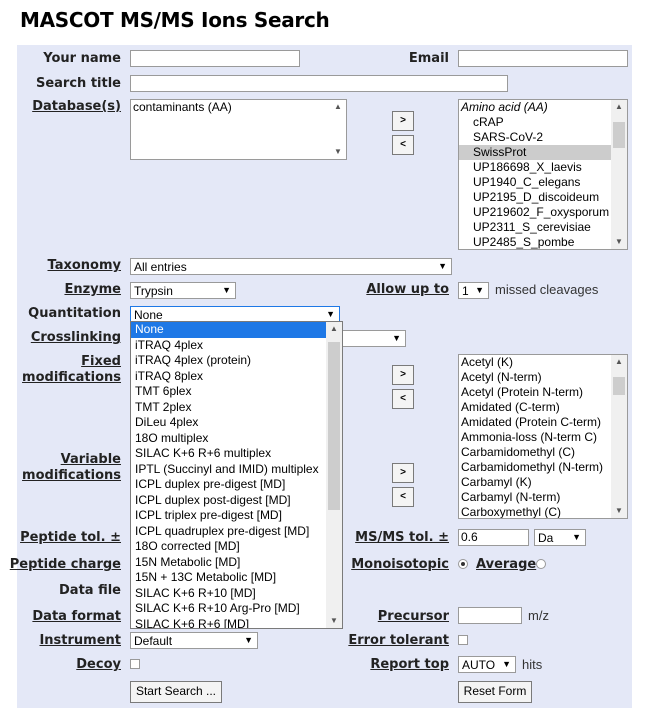 This screenshot has height=716, width=652. What do you see at coordinates (236, 470) in the screenshot?
I see `quantitation-option: IPTL (Succinyl and IMID) multiplex` at bounding box center [236, 470].